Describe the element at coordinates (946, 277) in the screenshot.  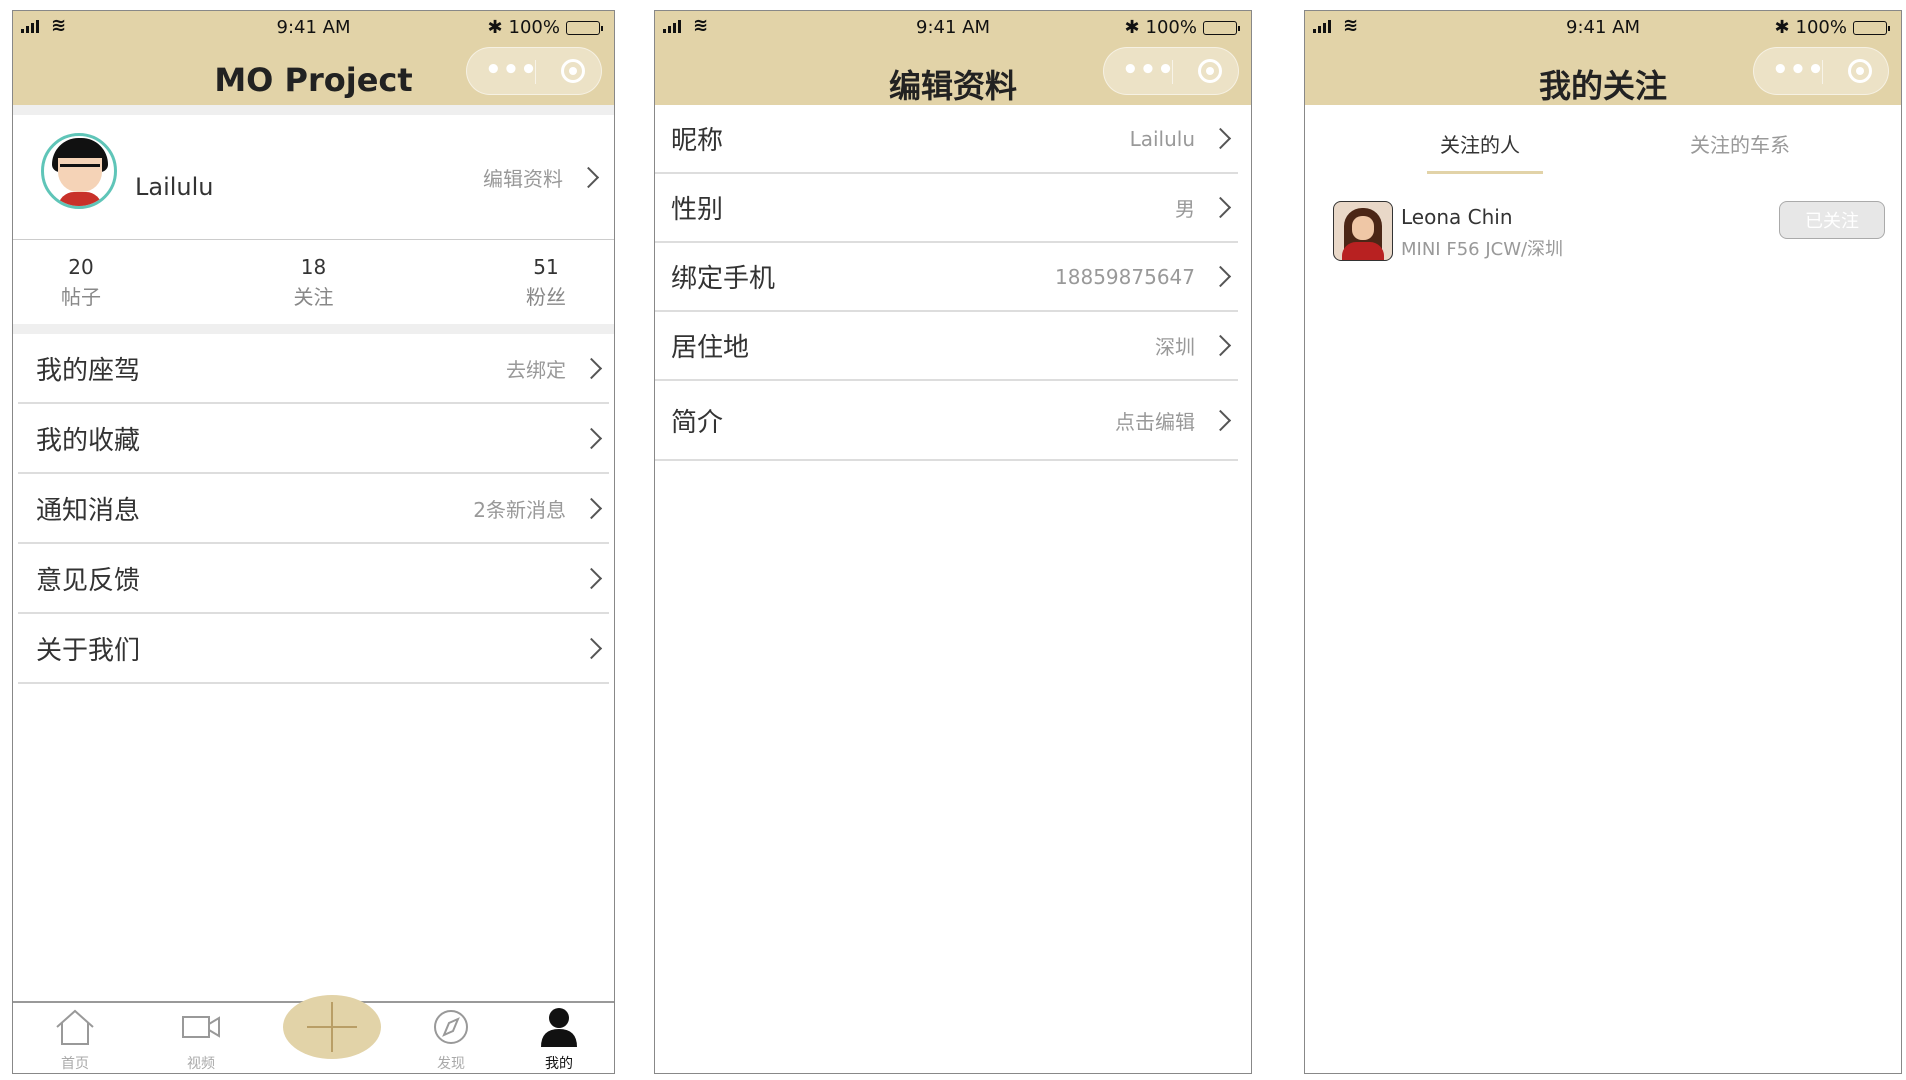
I see `edit-row-phone: 绑定手机 18859875647` at that location.